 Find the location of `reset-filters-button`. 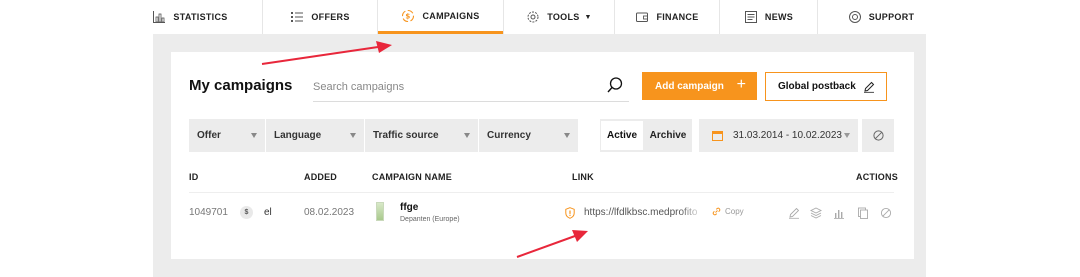

reset-filters-button is located at coordinates (878, 135).